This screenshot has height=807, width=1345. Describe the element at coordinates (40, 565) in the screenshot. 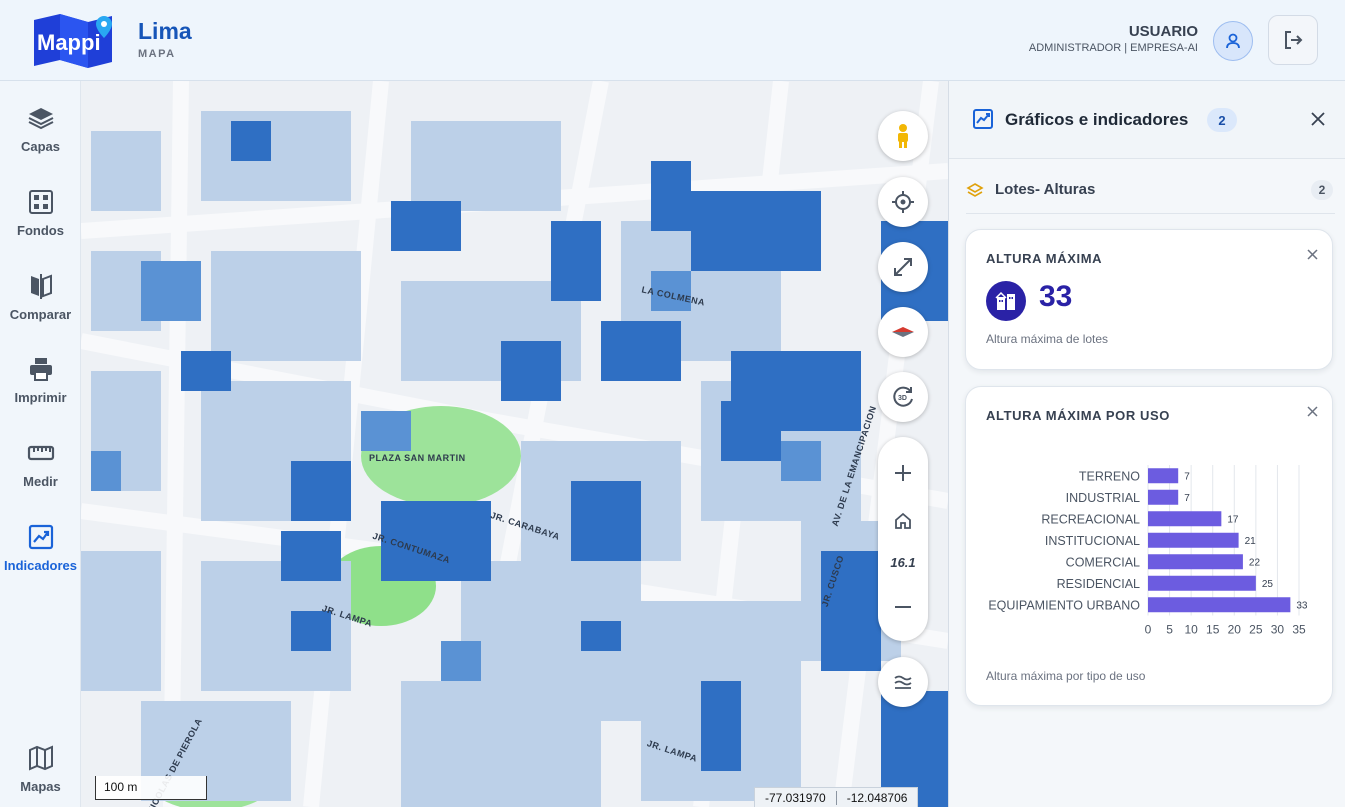

I see `sidebar-item-label: Indicadores` at that location.